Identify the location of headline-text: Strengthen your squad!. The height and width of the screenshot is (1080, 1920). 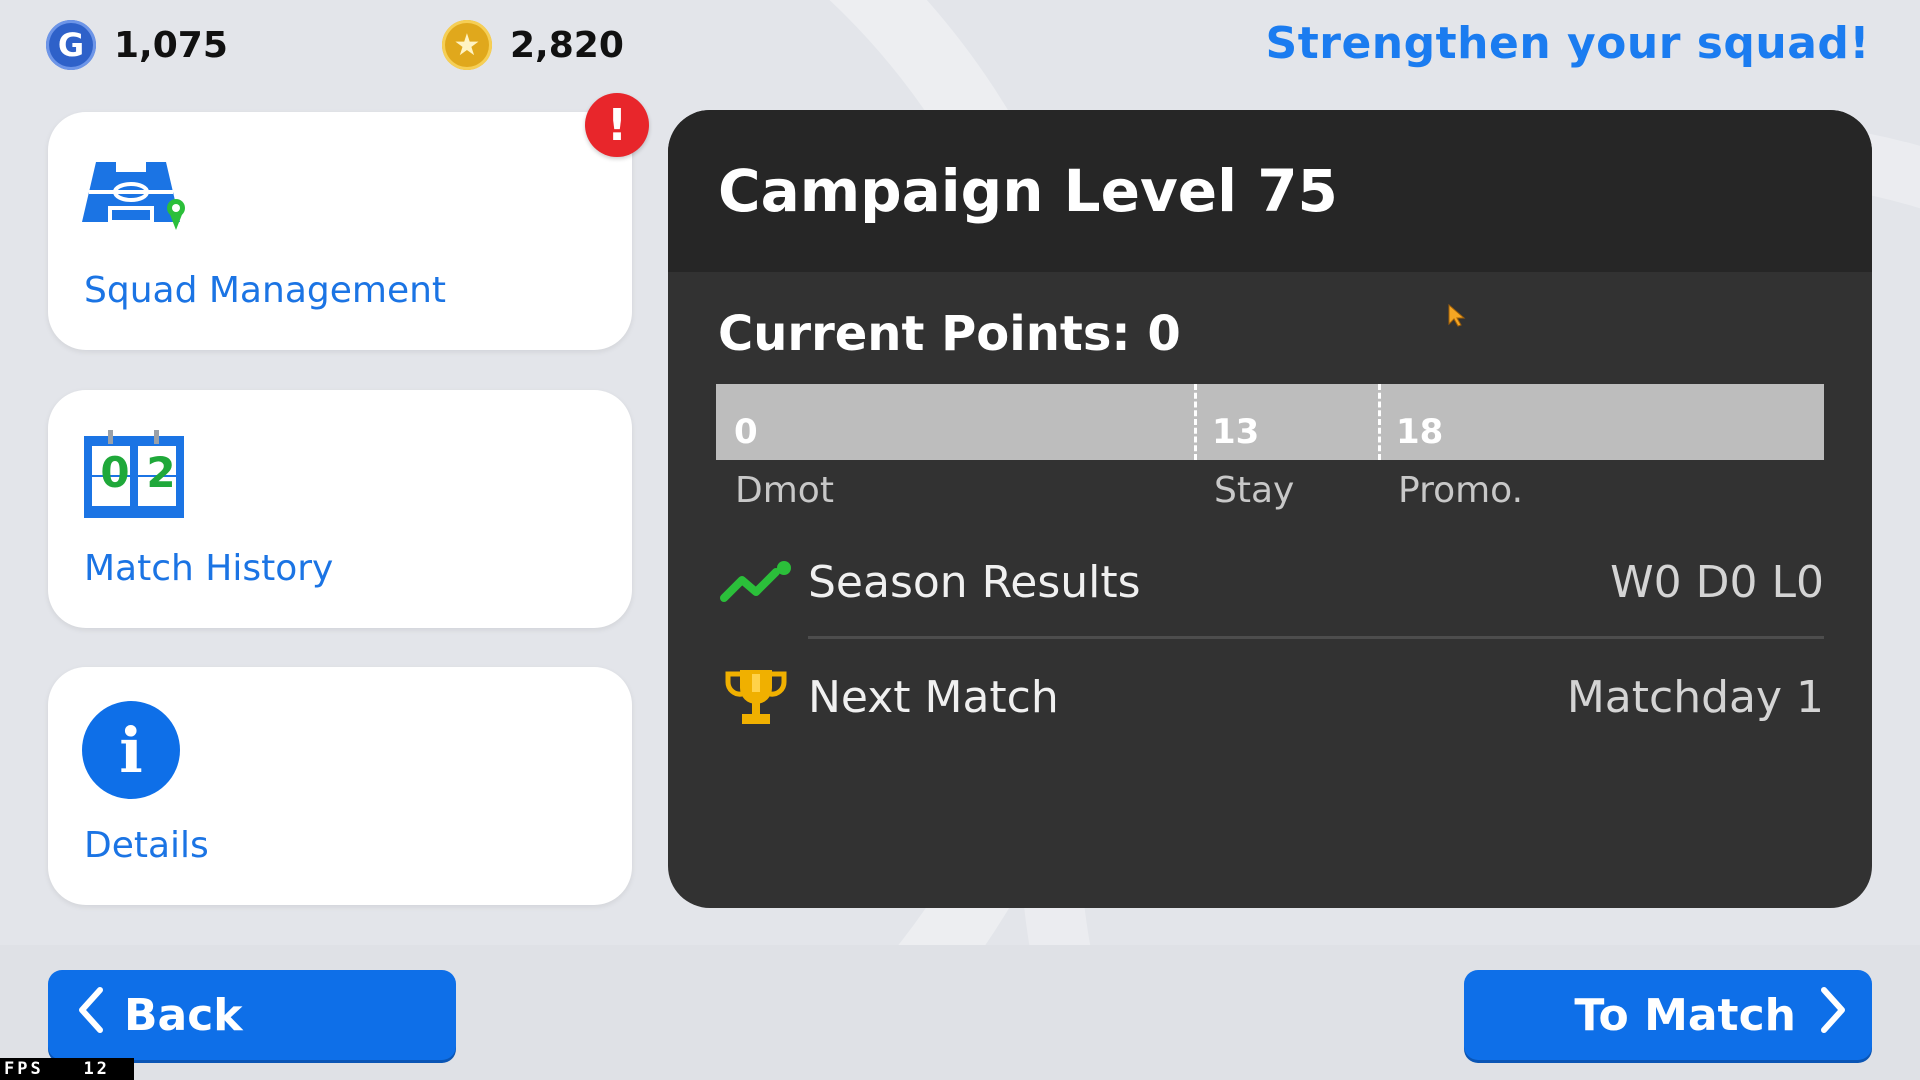
(1567, 43).